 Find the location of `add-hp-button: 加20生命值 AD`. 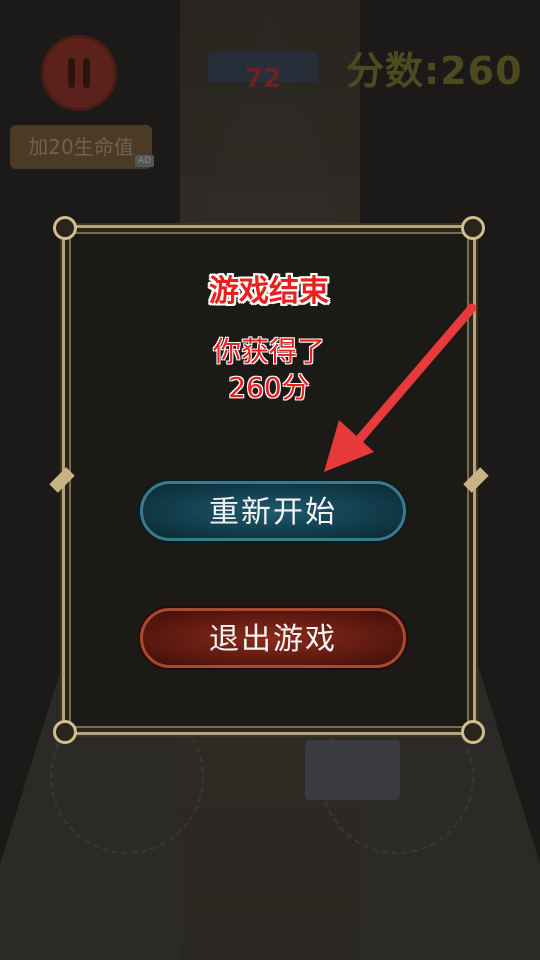

add-hp-button: 加20生命值 AD is located at coordinates (82, 147).